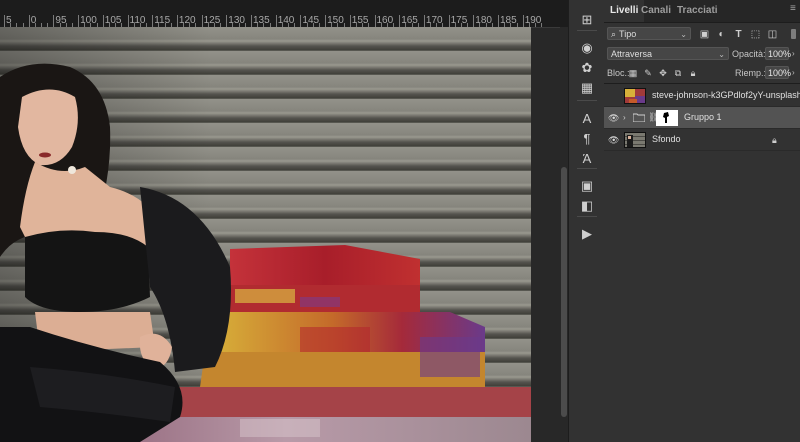  Describe the element at coordinates (587, 68) in the screenshot. I see `color-wheel-icon: ✿` at that location.